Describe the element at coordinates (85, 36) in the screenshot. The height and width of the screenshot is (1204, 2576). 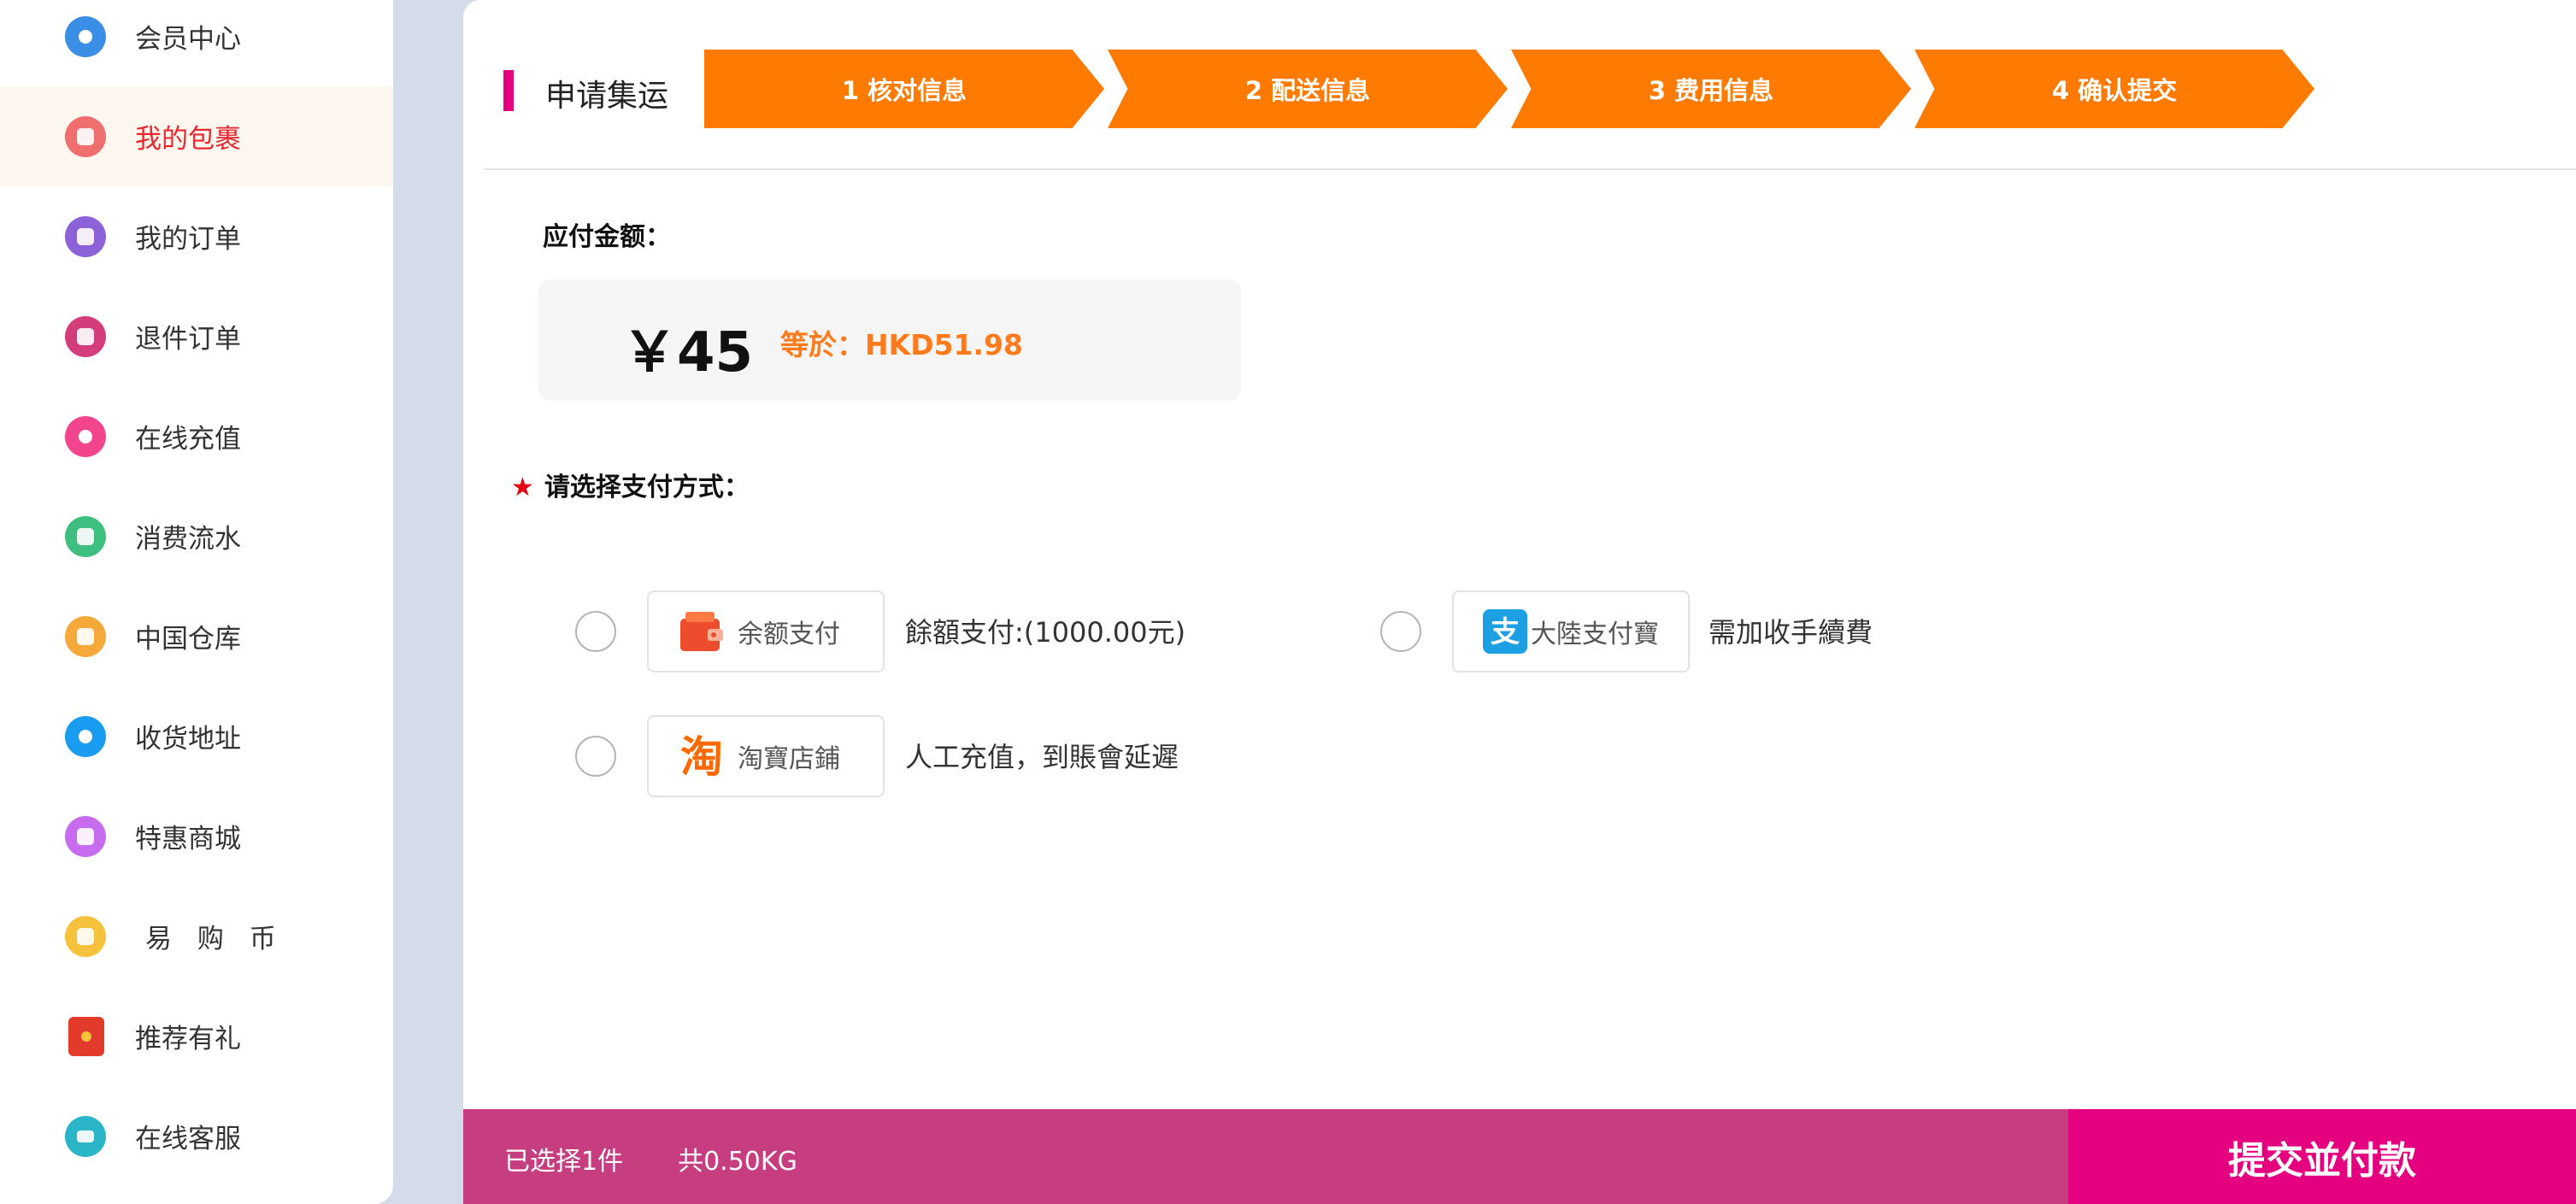
I see `member-avatar-icon` at that location.